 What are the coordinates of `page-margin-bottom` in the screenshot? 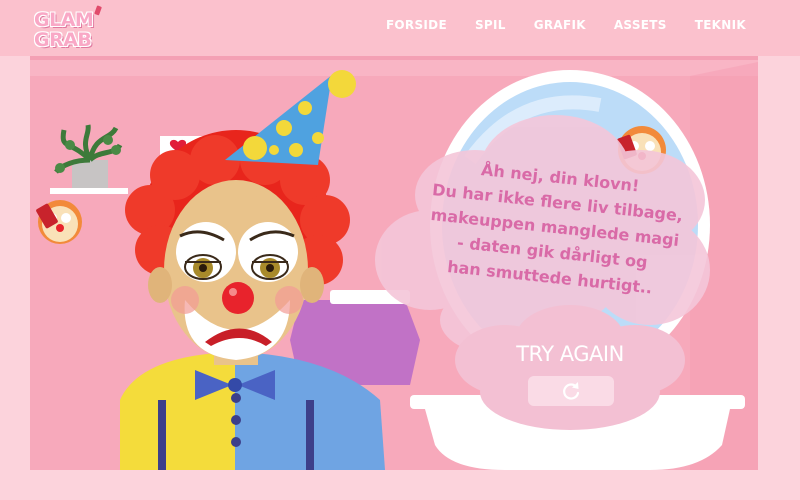 It's located at (400, 485).